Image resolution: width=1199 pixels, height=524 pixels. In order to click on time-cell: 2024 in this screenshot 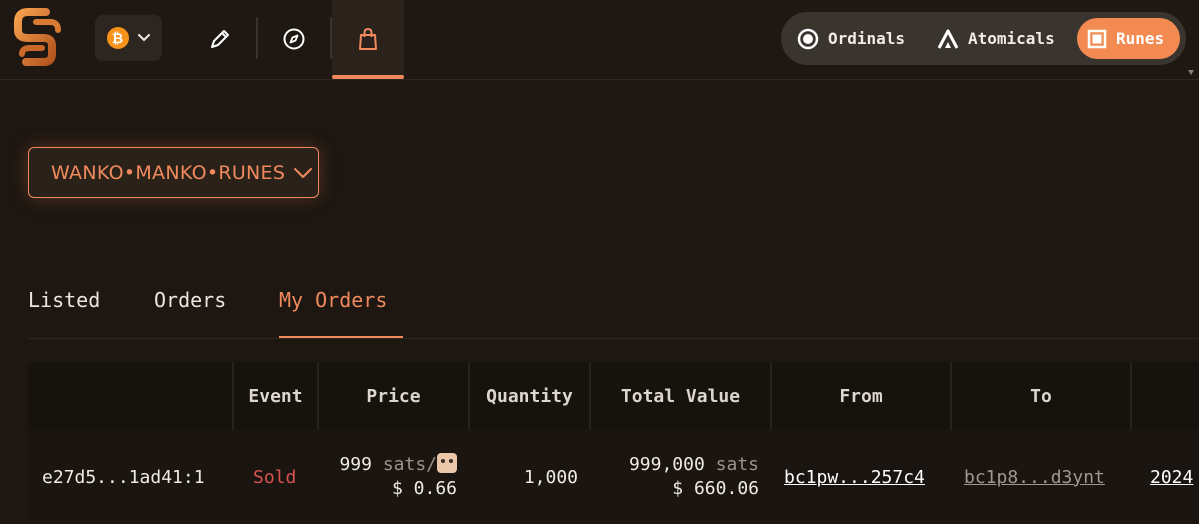, I will do `click(1171, 477)`.